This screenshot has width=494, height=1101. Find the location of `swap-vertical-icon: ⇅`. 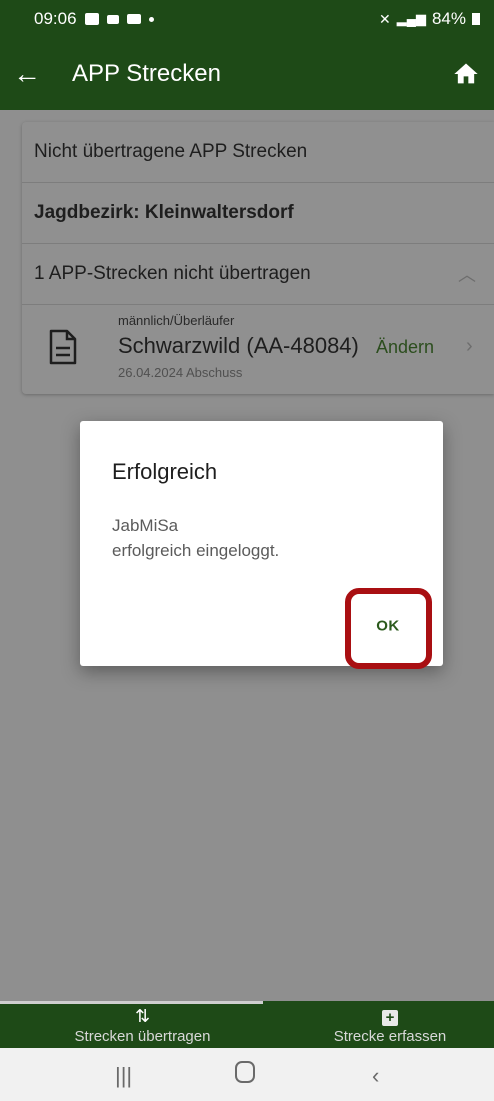

swap-vertical-icon: ⇅ is located at coordinates (142, 1016).